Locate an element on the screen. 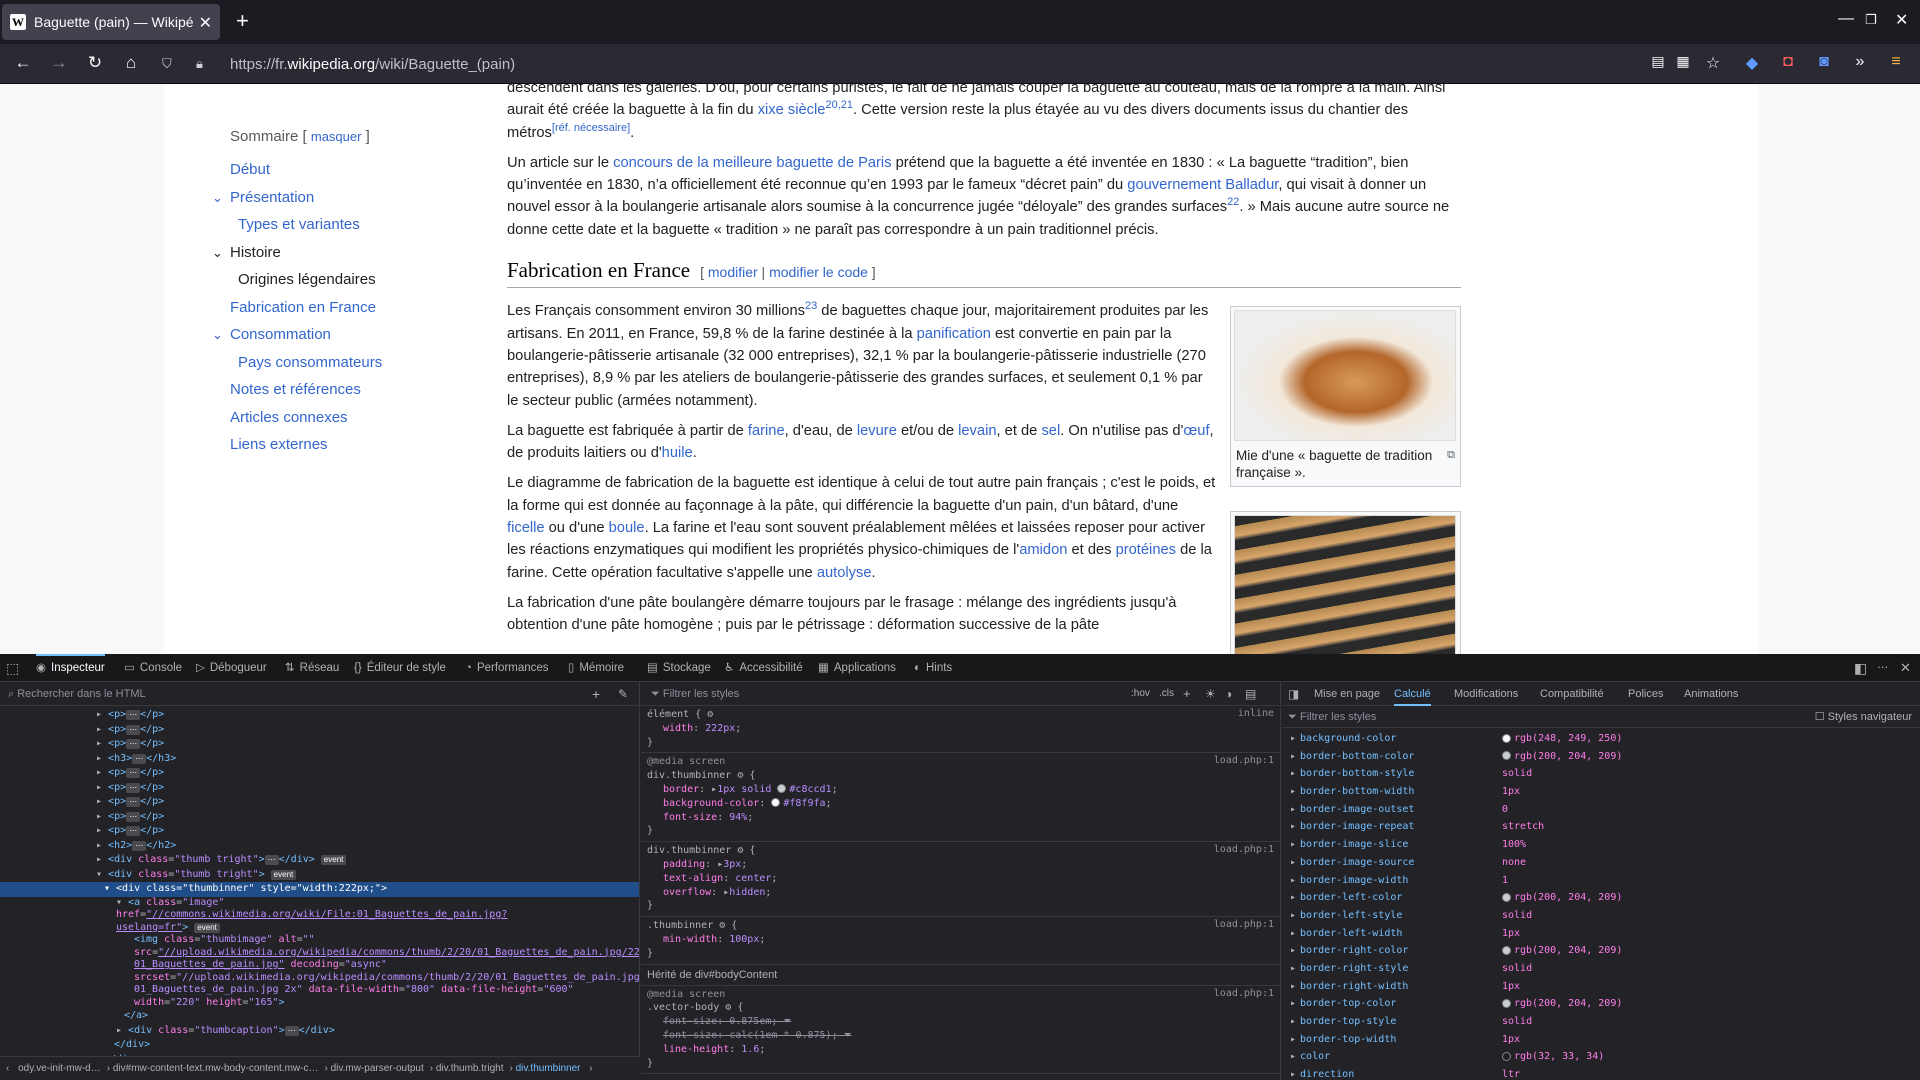 The width and height of the screenshot is (1920, 1080). hover-state-toggle: :hov is located at coordinates (1140, 694).